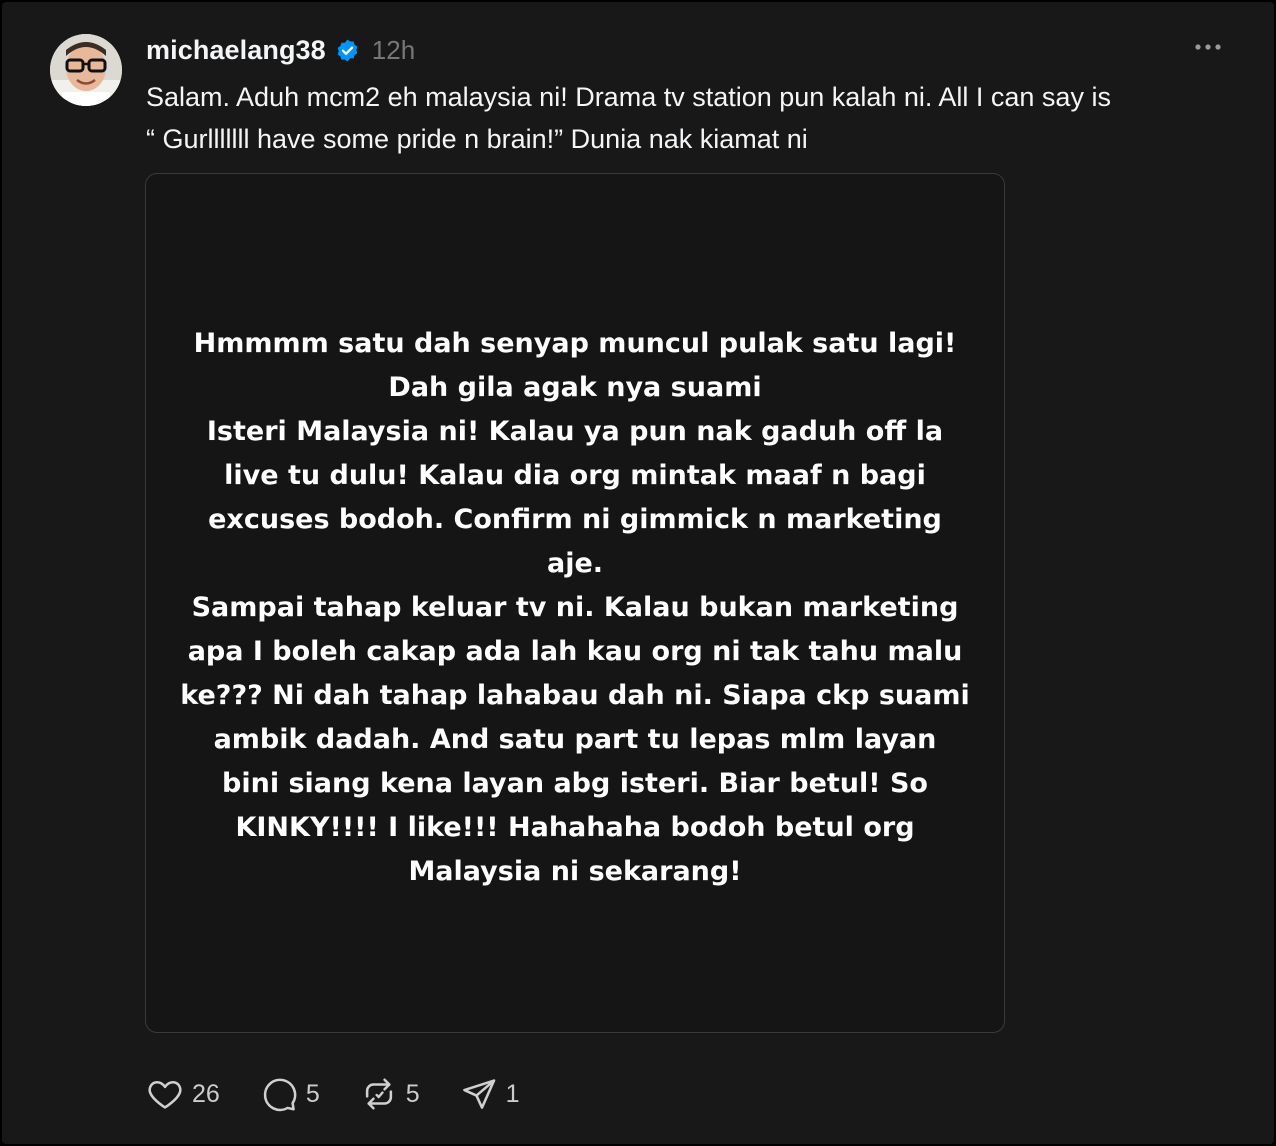  Describe the element at coordinates (378, 1094) in the screenshot. I see `repost-icon` at that location.